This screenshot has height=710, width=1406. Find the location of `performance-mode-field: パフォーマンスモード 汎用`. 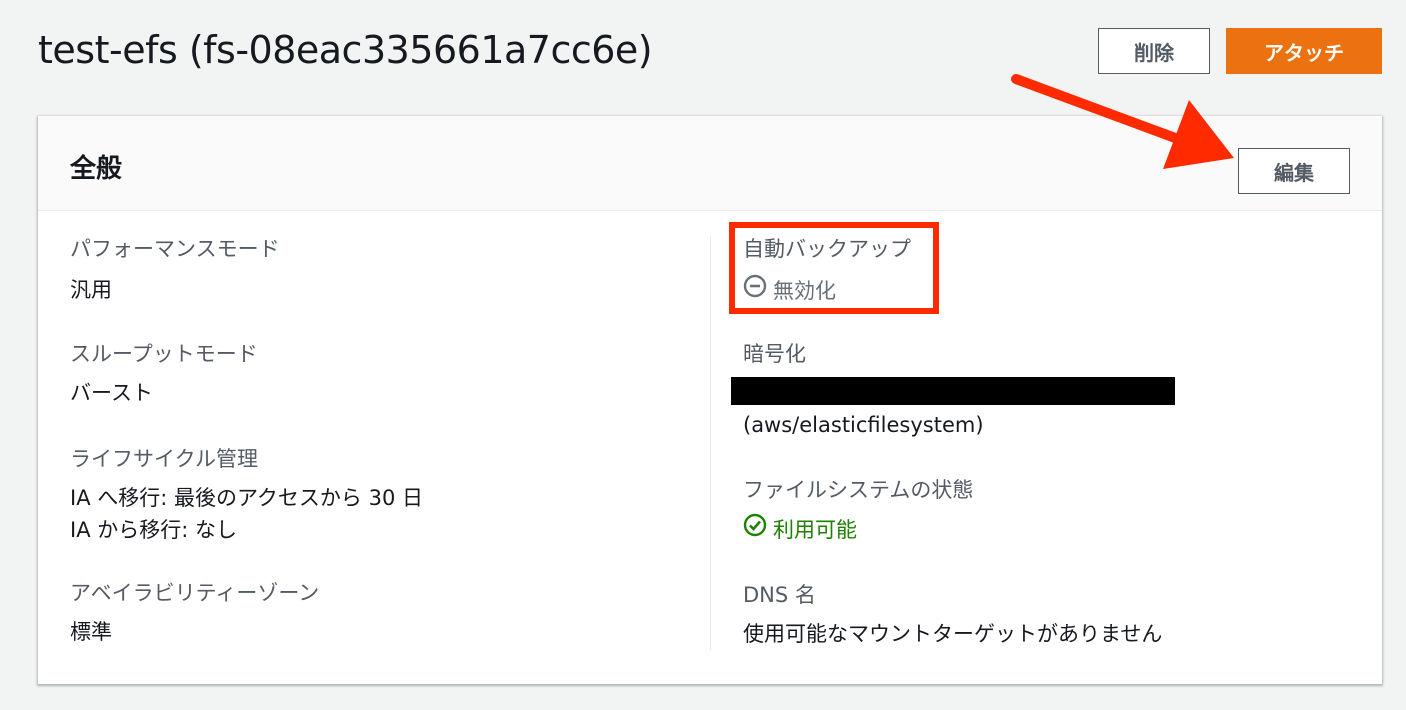

performance-mode-field: パフォーマンスモード 汎用 is located at coordinates (175, 270).